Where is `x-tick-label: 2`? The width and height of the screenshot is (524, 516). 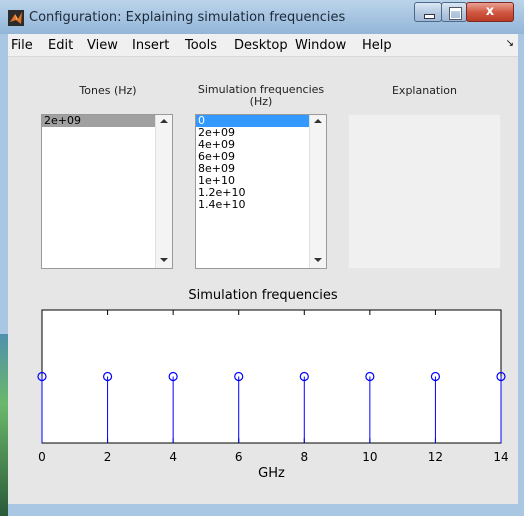
x-tick-label: 2 is located at coordinates (108, 457).